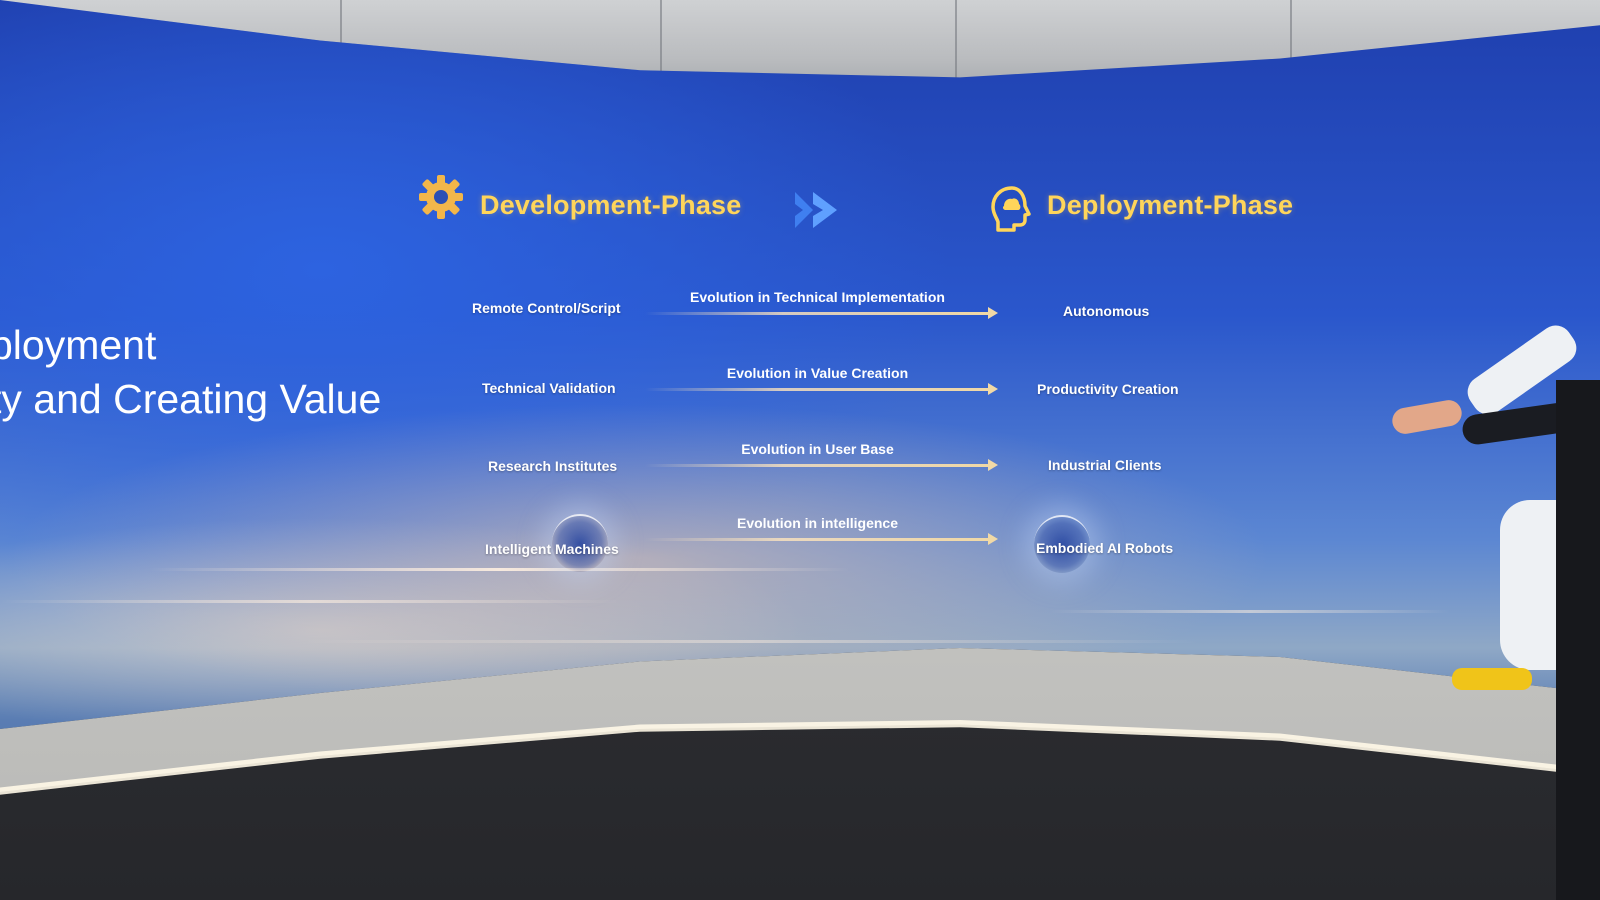 The height and width of the screenshot is (900, 1600). I want to click on from-label-remote-control: Remote Control/Script, so click(546, 308).